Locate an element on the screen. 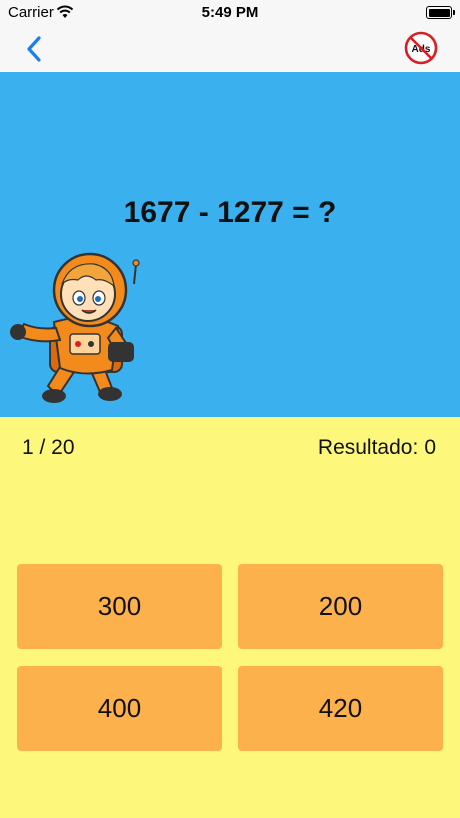 The height and width of the screenshot is (818, 460). answer-label: 400 is located at coordinates (119, 708).